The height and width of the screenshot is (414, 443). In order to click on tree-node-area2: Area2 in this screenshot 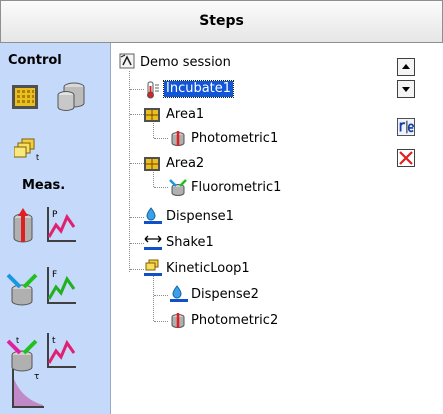, I will do `click(185, 164)`.